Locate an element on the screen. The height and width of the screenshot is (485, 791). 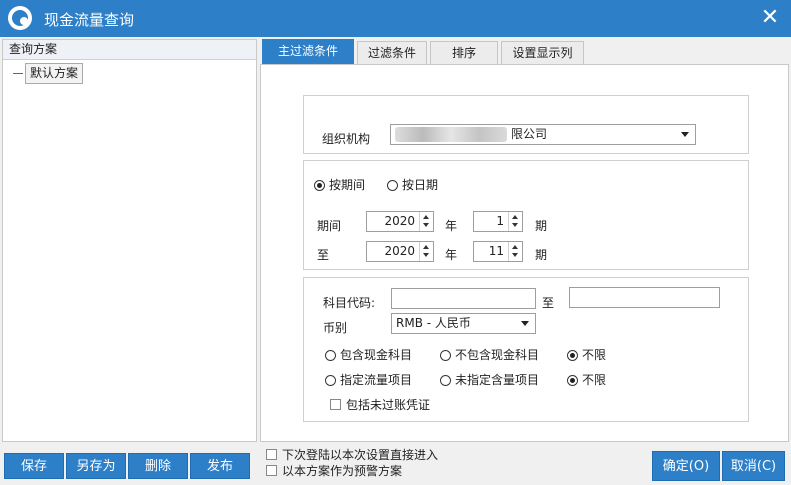
tab-display-columns: 设置显示列 is located at coordinates (542, 53).